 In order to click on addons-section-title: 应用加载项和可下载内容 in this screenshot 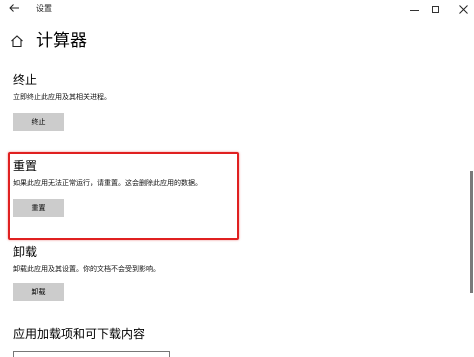, I will do `click(79, 334)`.